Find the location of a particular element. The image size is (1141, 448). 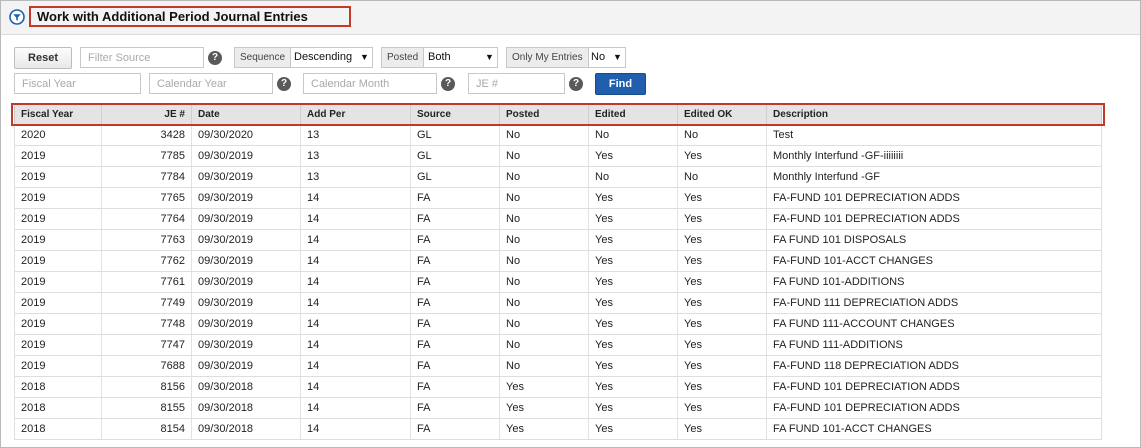

posted-select: Posted Both ▼ is located at coordinates (439, 57).